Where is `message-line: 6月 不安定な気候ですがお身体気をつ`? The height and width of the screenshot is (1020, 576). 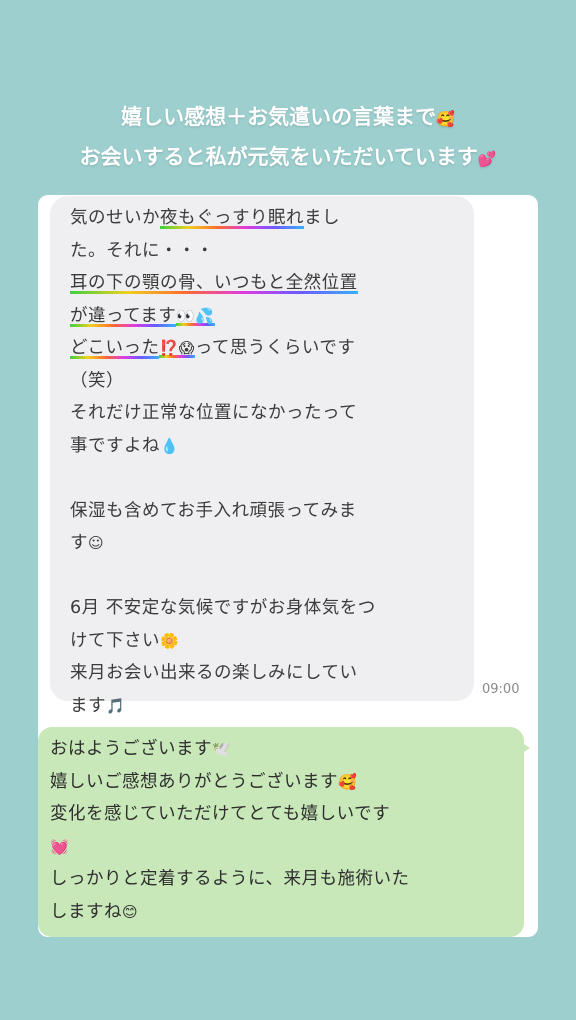 message-line: 6月 不安定な気候ですがお身体気をつ is located at coordinates (223, 608).